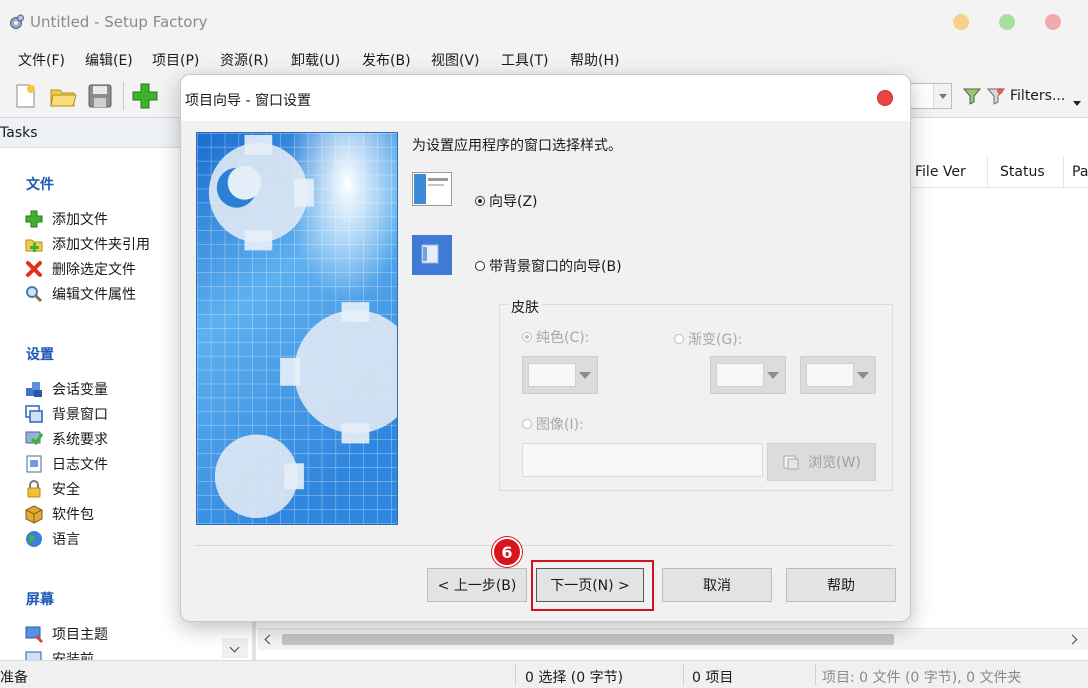 The height and width of the screenshot is (688, 1088). I want to click on task-add-file: 添加文件, so click(66, 219).